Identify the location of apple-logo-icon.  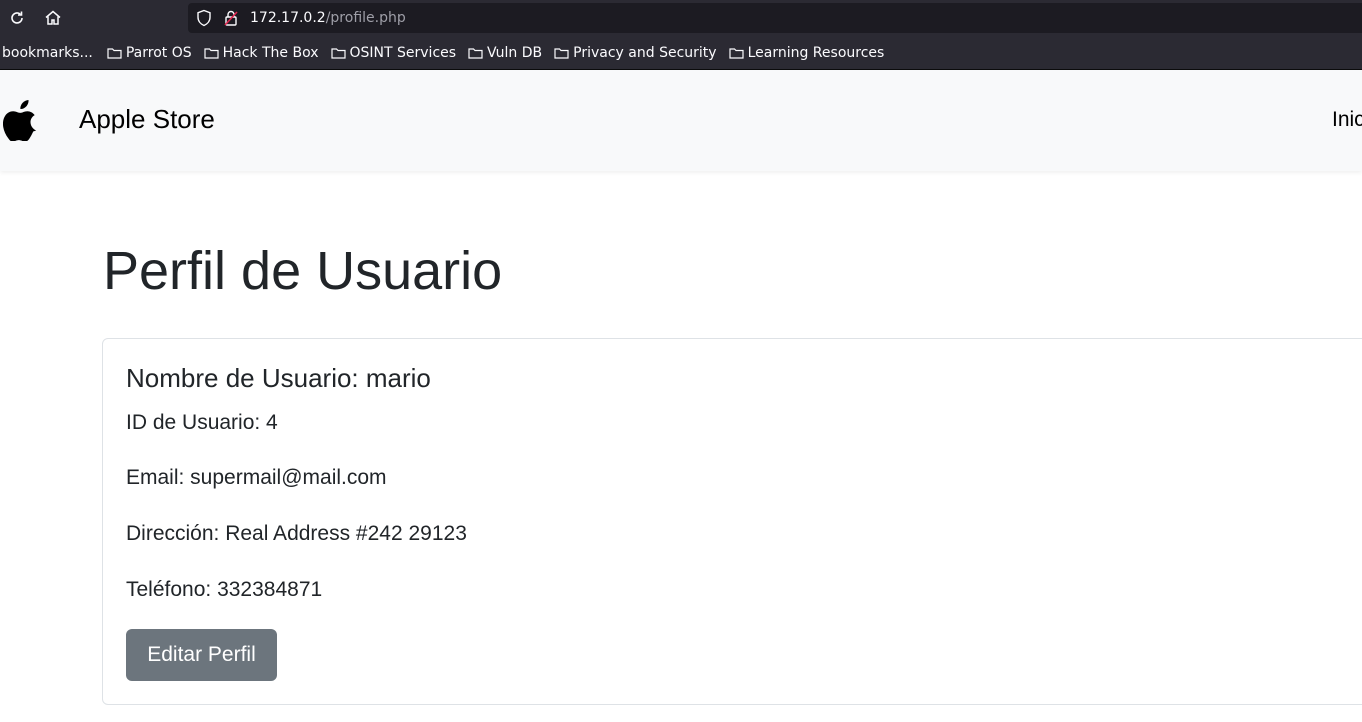
(21, 119).